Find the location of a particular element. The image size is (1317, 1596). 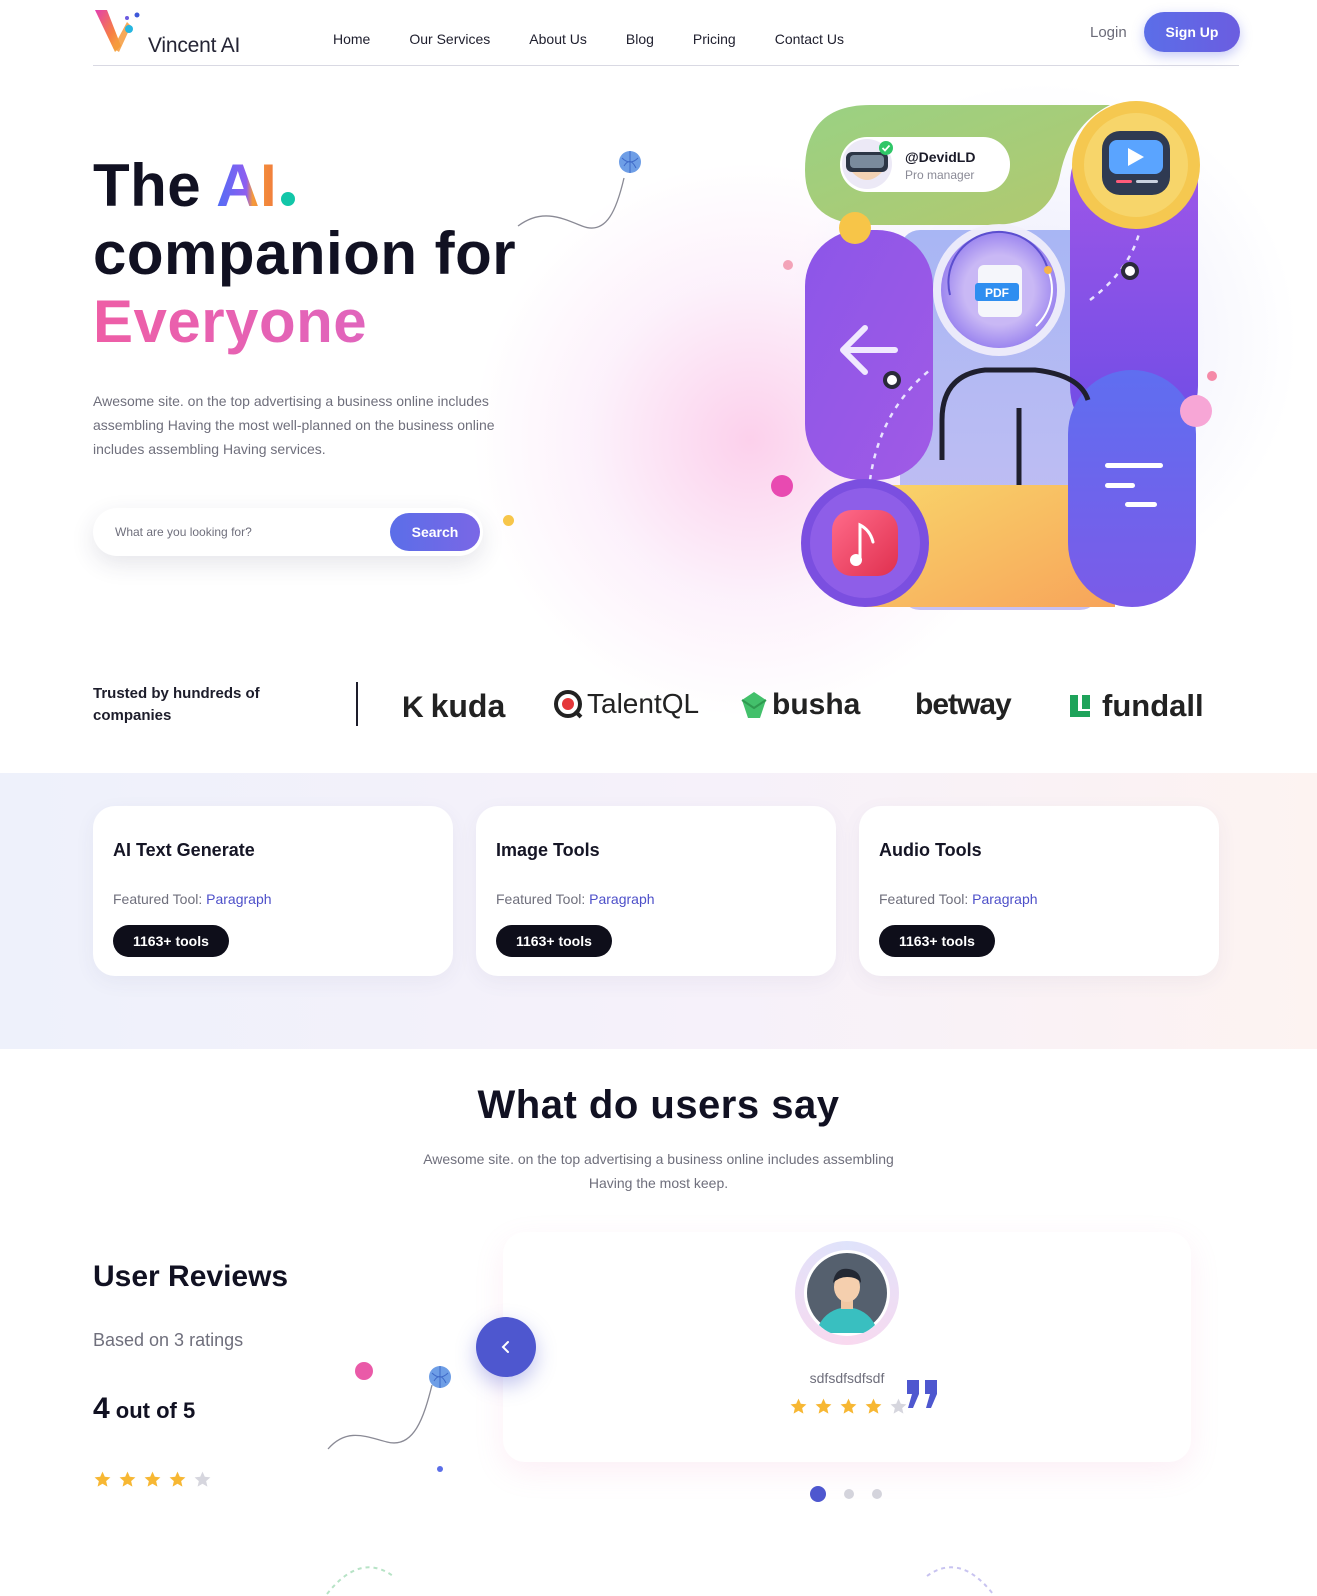

brand-kuda-text: kuda is located at coordinates (468, 706).